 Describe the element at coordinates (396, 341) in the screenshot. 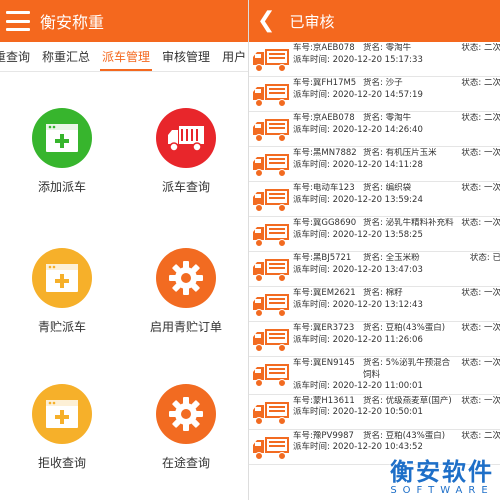

I see `record-time: 派车时间: 2020-12-20 11:26:06` at that location.